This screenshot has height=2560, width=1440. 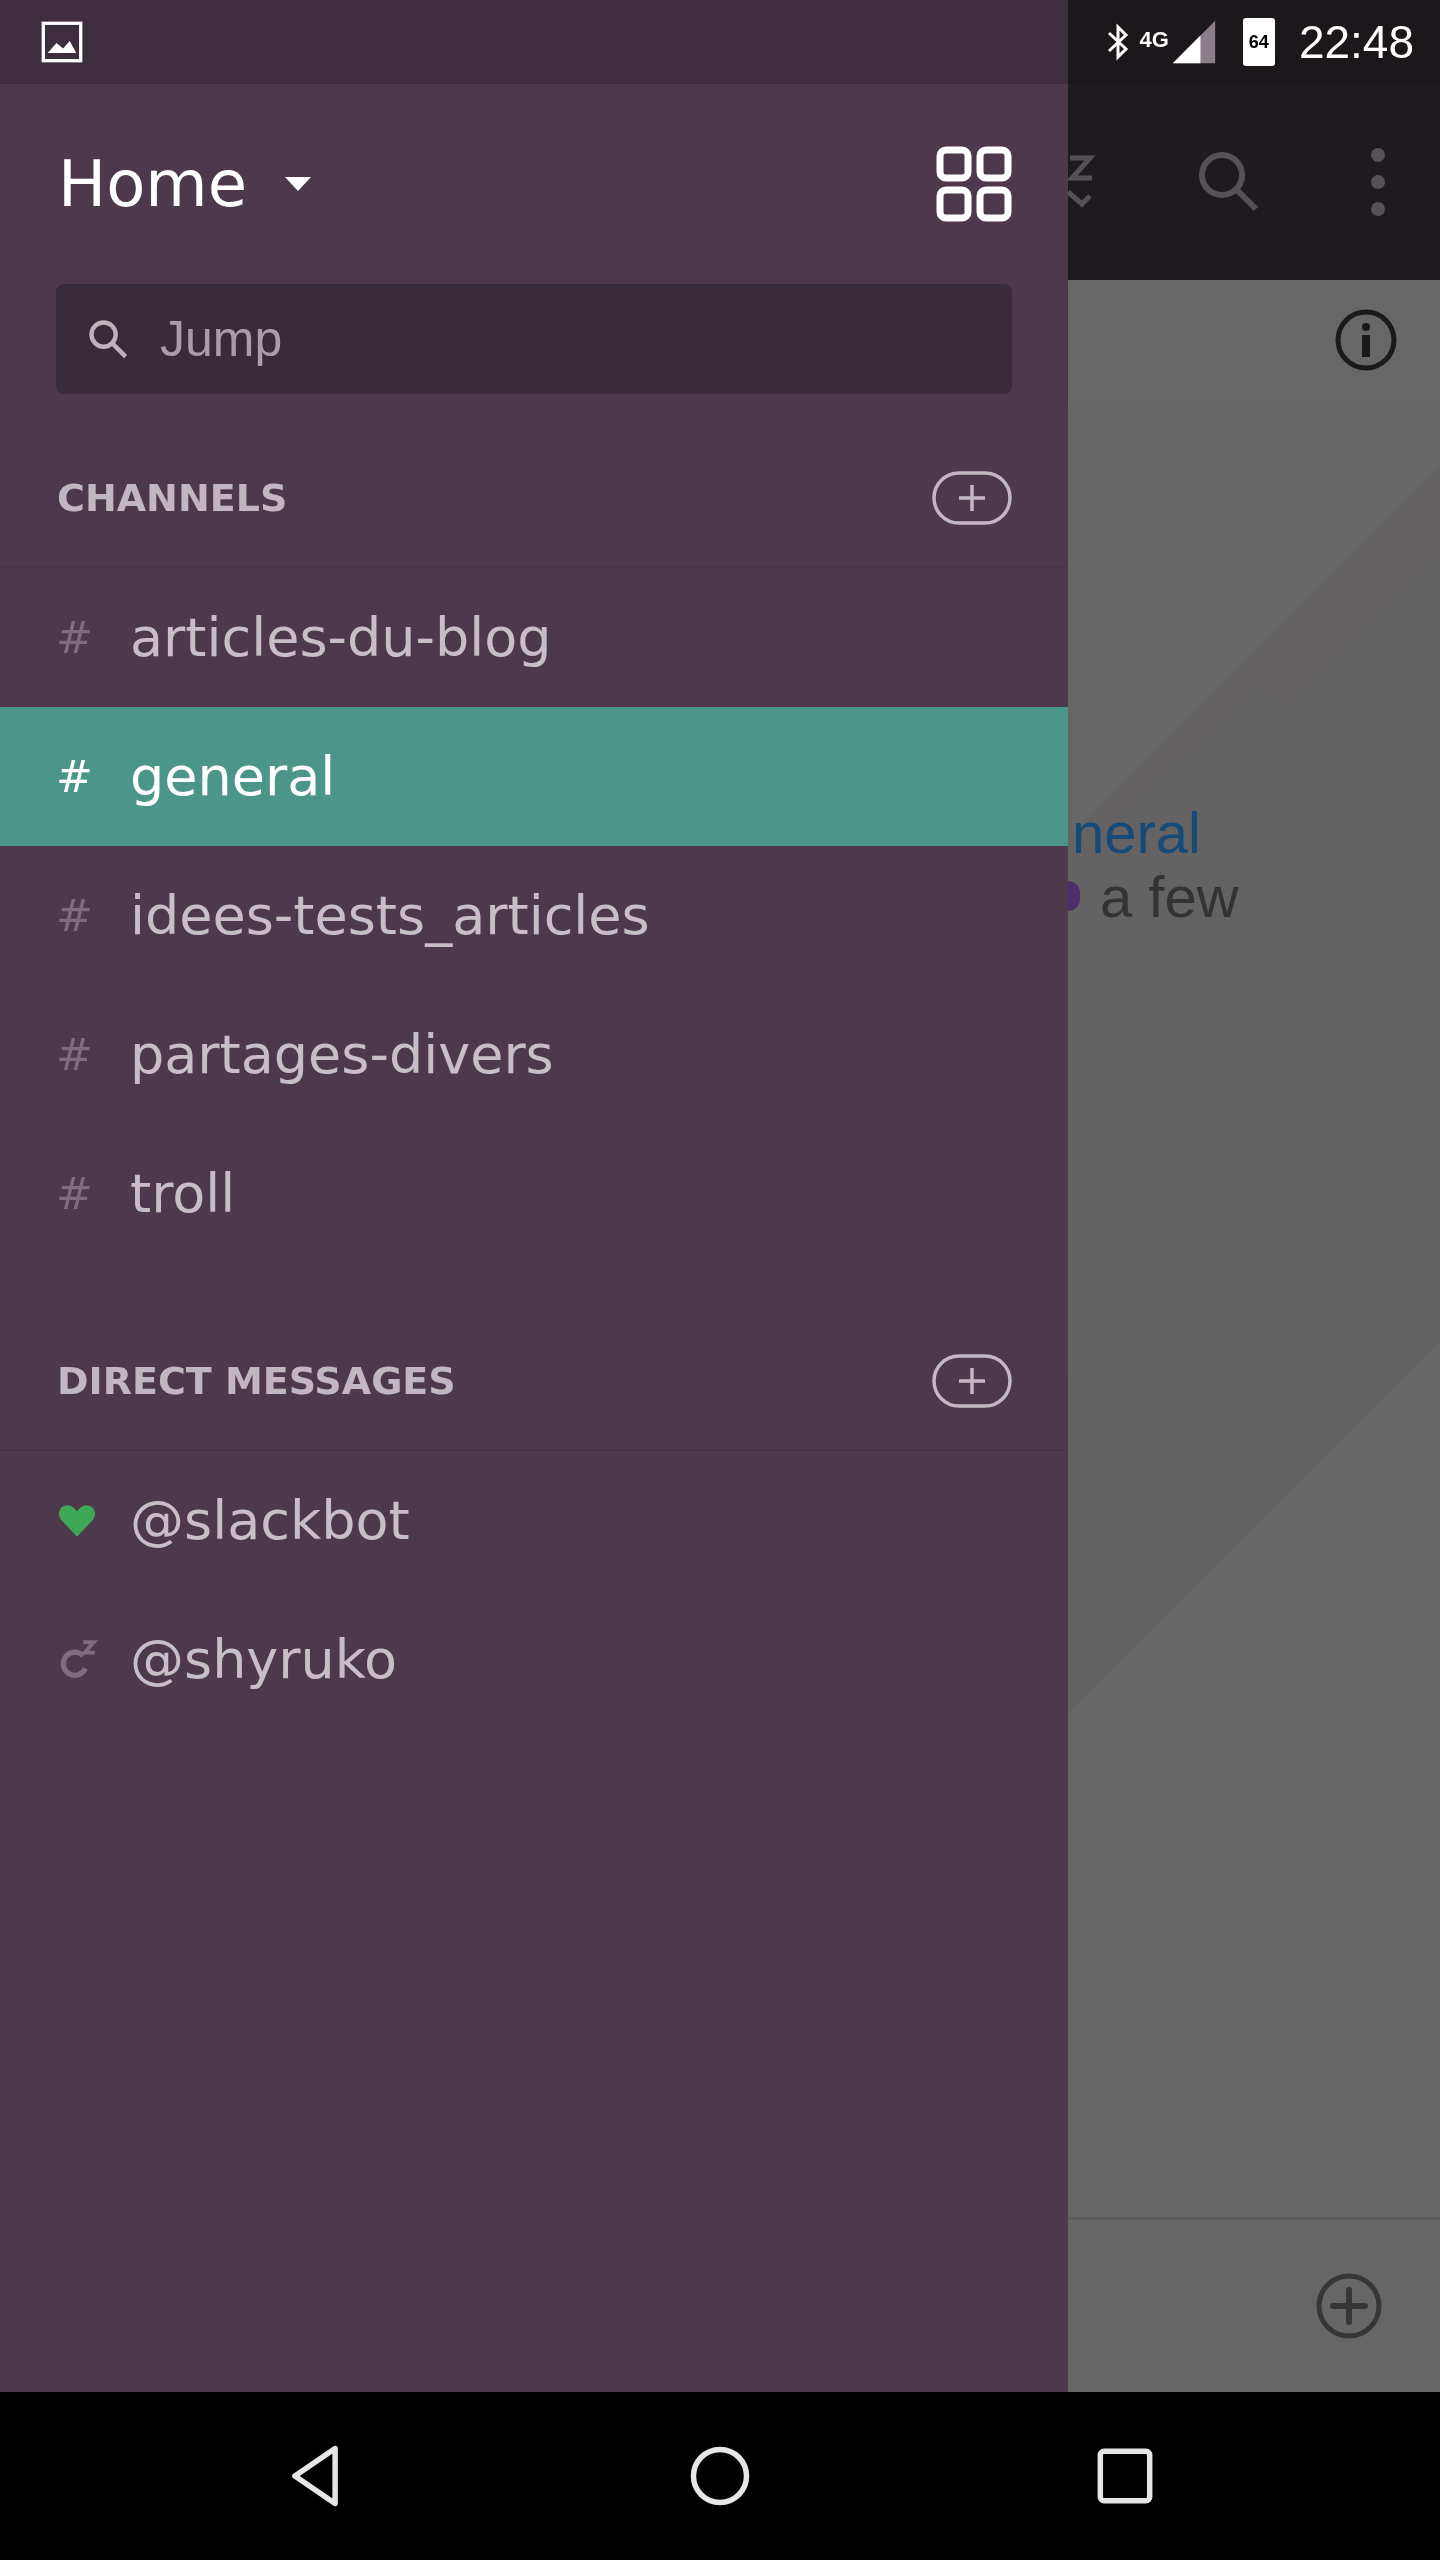 What do you see at coordinates (974, 184) in the screenshot?
I see `grid-icon` at bounding box center [974, 184].